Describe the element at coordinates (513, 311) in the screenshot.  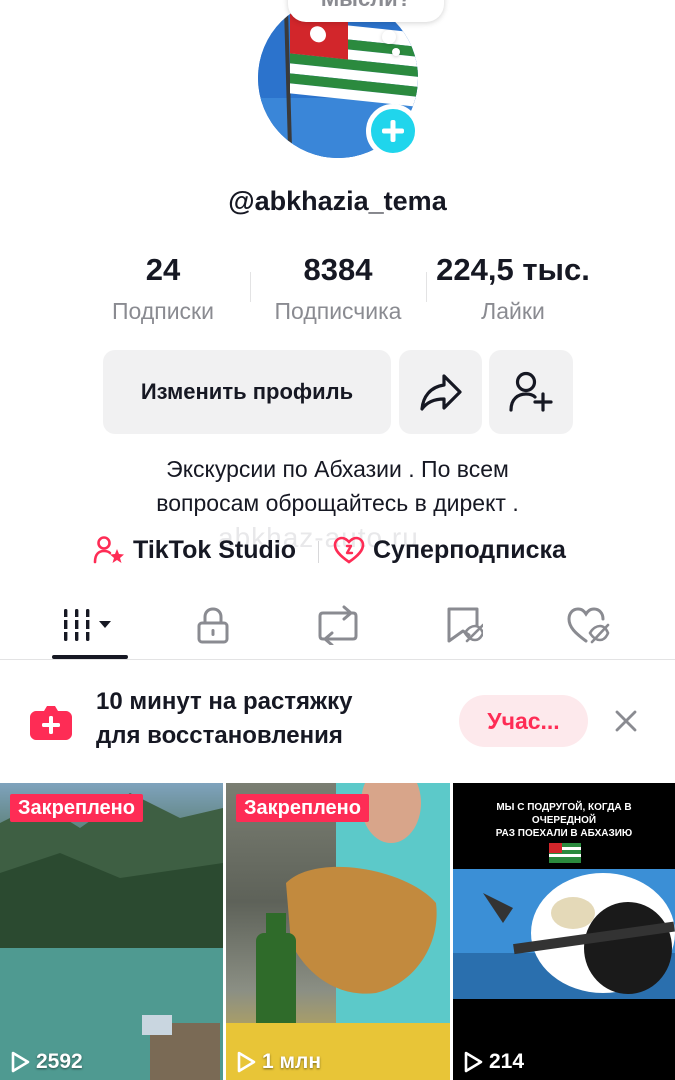
I see `stat-label: Лайки` at that location.